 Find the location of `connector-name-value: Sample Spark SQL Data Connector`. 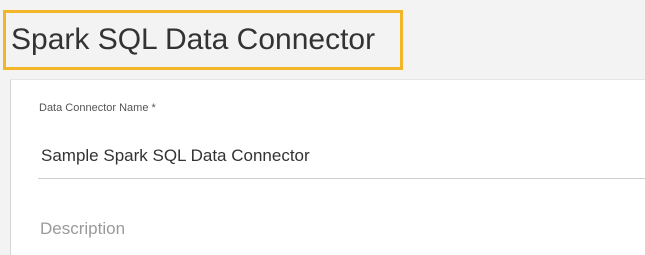

connector-name-value: Sample Spark SQL Data Connector is located at coordinates (175, 156).